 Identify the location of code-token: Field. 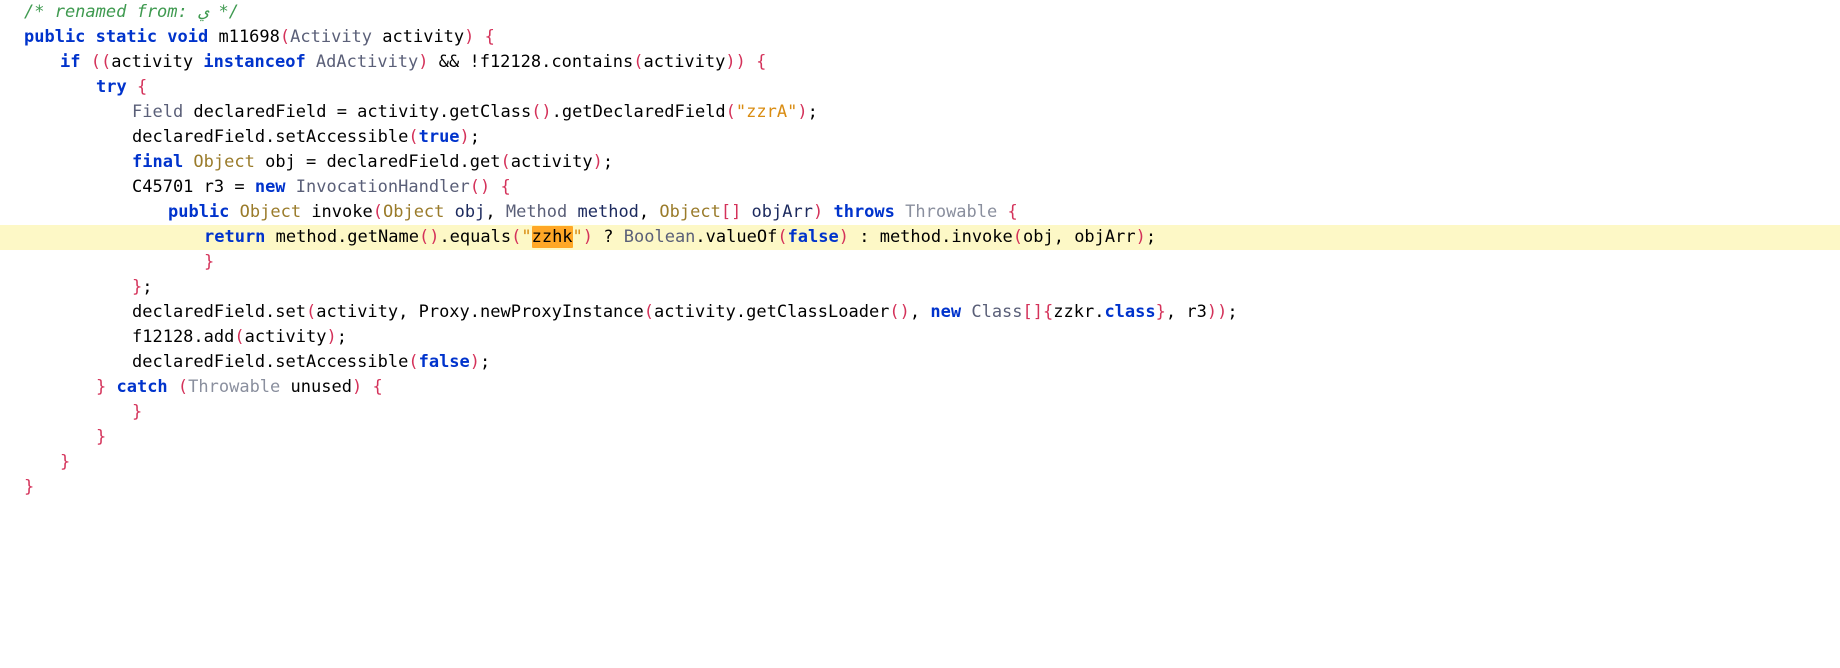
(158, 112).